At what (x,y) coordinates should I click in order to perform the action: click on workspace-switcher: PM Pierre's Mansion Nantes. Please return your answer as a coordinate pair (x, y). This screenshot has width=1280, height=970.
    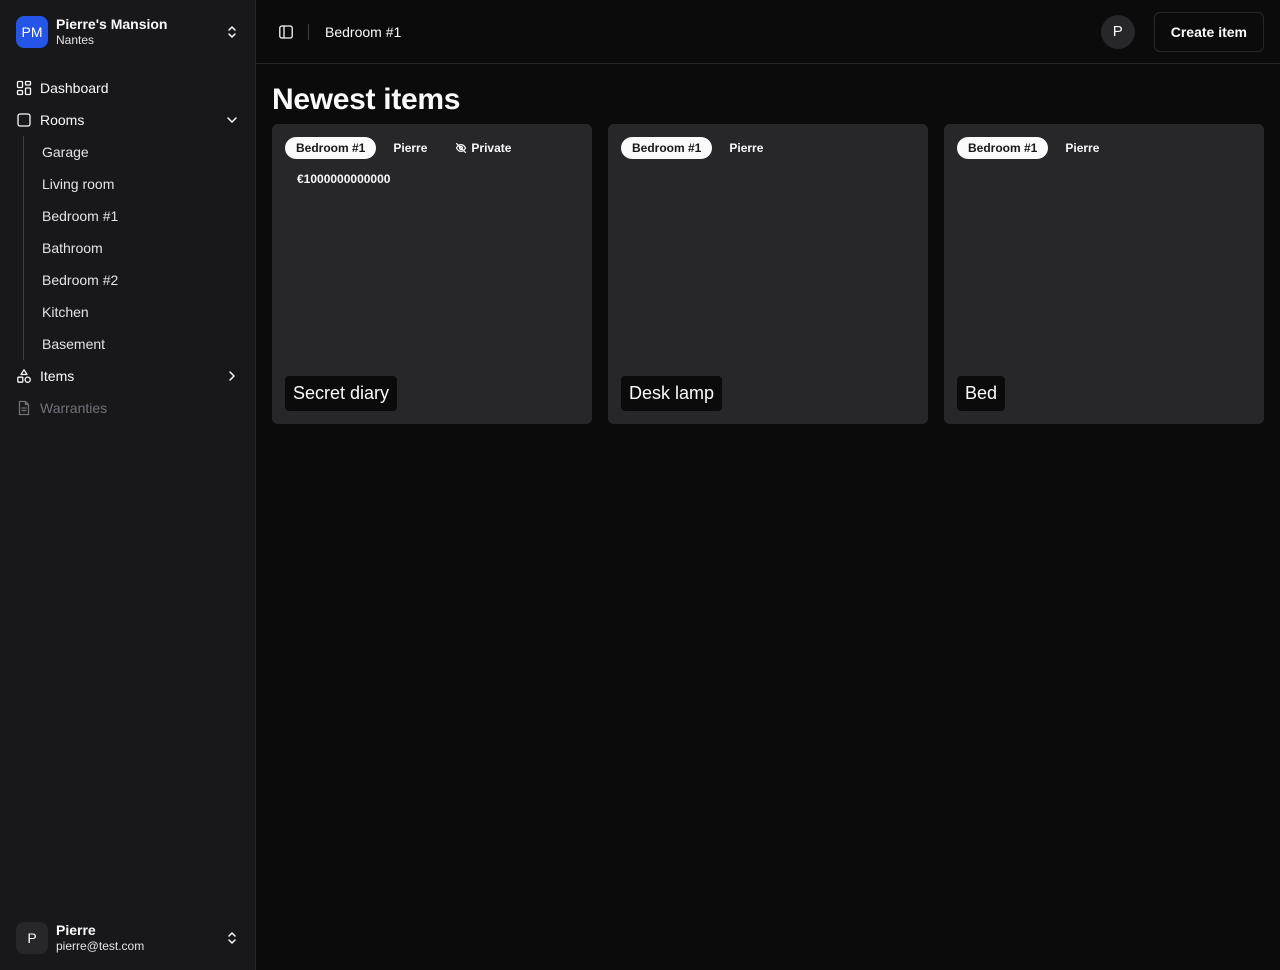
    Looking at the image, I should click on (128, 32).